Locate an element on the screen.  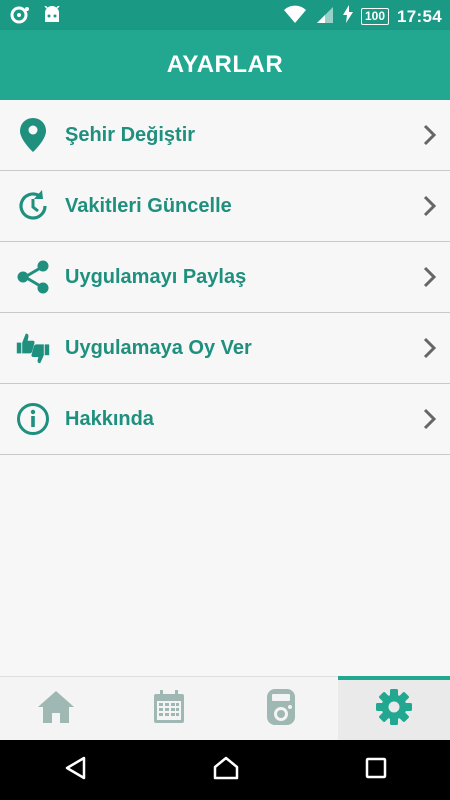
tab-settings is located at coordinates (393, 708).